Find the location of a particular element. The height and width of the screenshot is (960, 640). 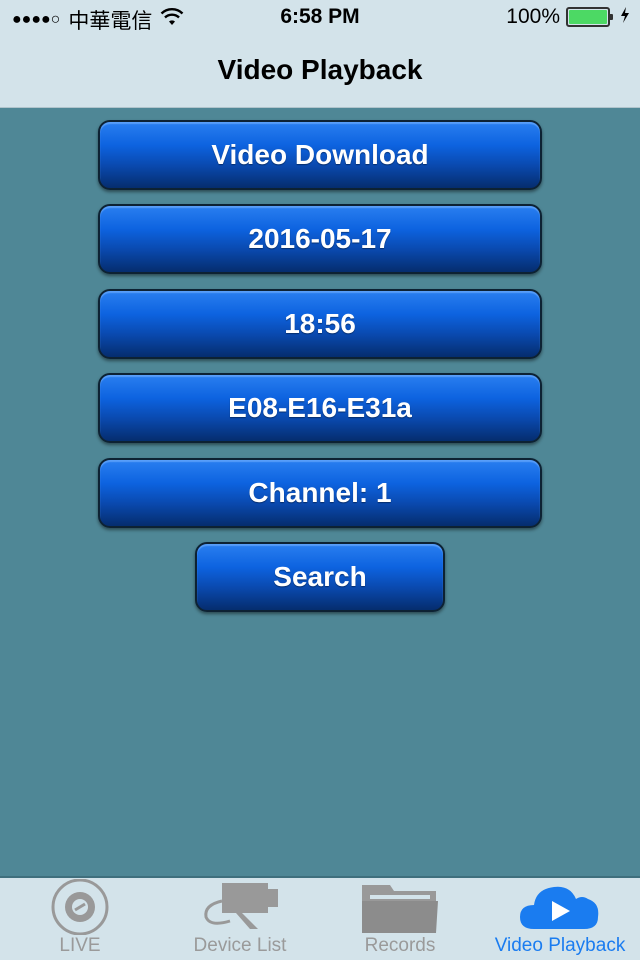

charging-icon is located at coordinates (625, 17).